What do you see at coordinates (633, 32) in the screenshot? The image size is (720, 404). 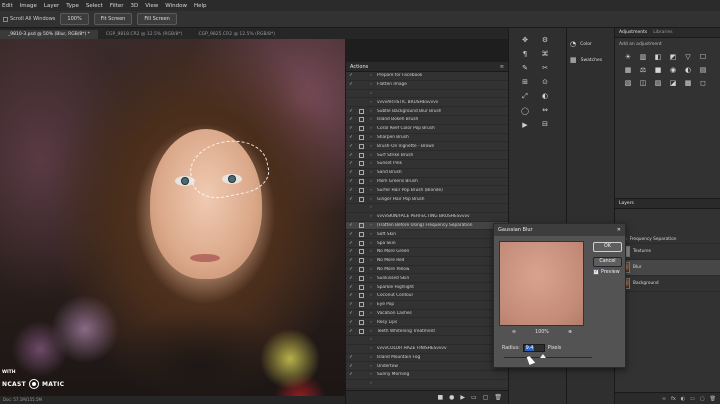 I see `tab-adjustments: Adjustments` at bounding box center [633, 32].